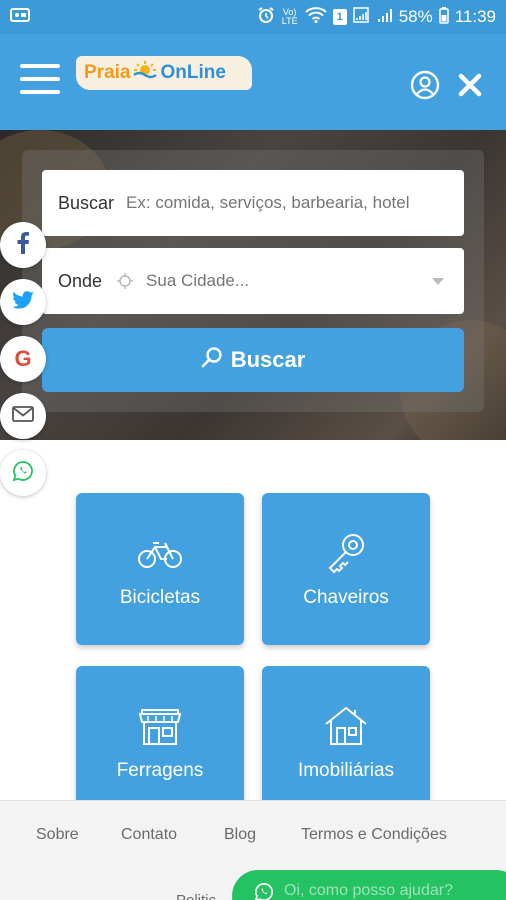 This screenshot has height=900, width=506. I want to click on site-logo: Praia OnLine, so click(164, 73).